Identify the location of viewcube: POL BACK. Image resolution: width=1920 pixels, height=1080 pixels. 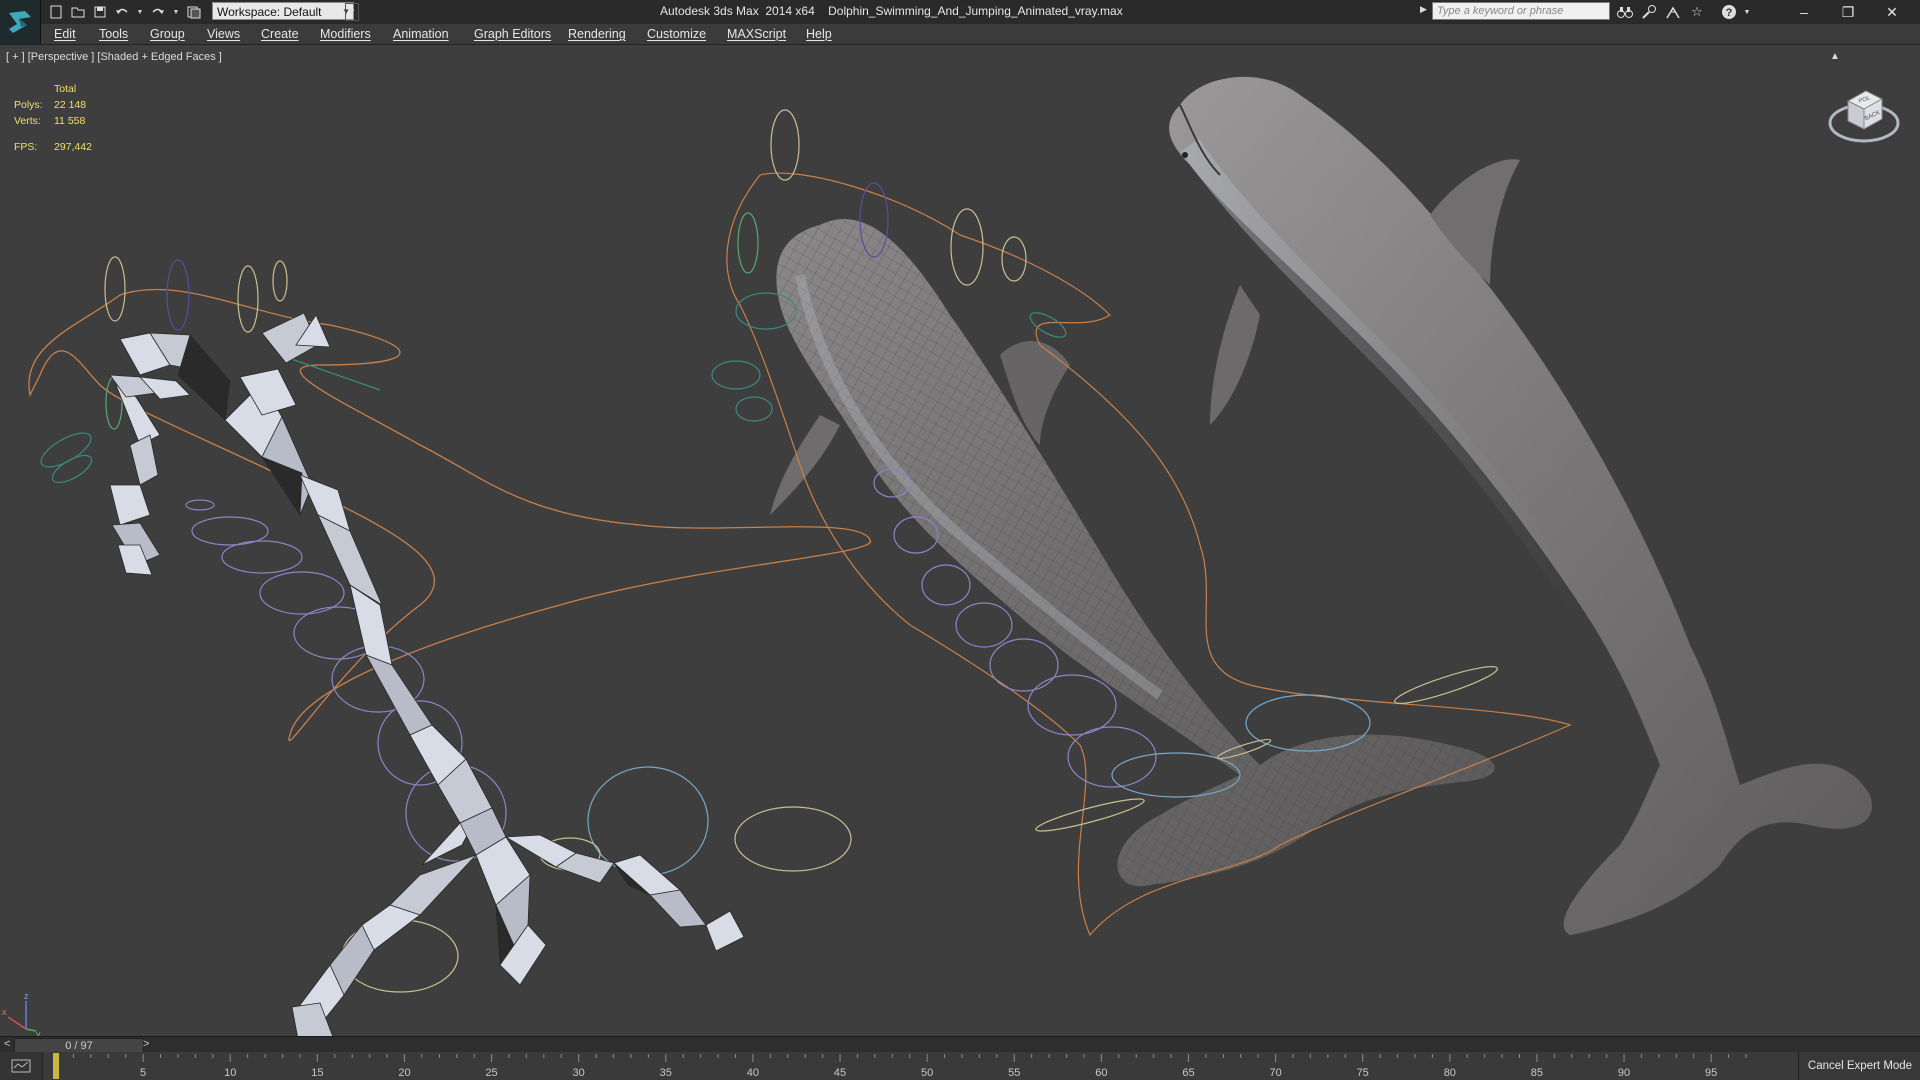
(1864, 117).